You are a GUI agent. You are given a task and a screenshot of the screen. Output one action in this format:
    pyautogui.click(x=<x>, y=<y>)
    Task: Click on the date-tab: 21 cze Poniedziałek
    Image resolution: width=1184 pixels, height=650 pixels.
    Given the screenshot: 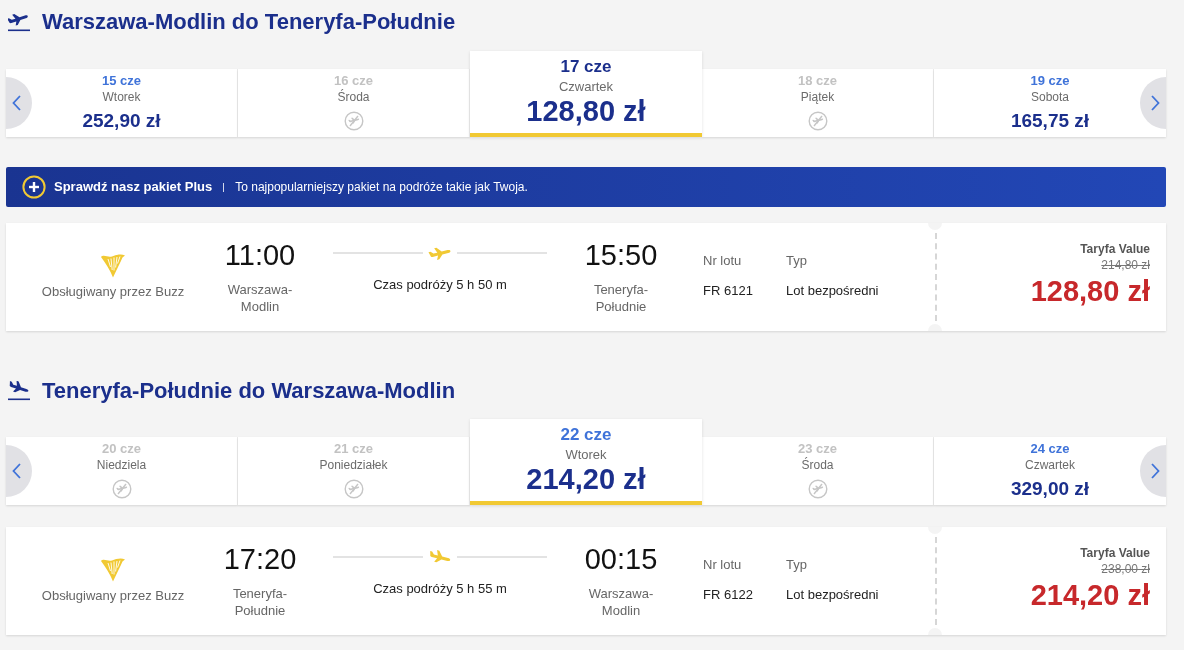 What is the action you would take?
    pyautogui.click(x=354, y=471)
    